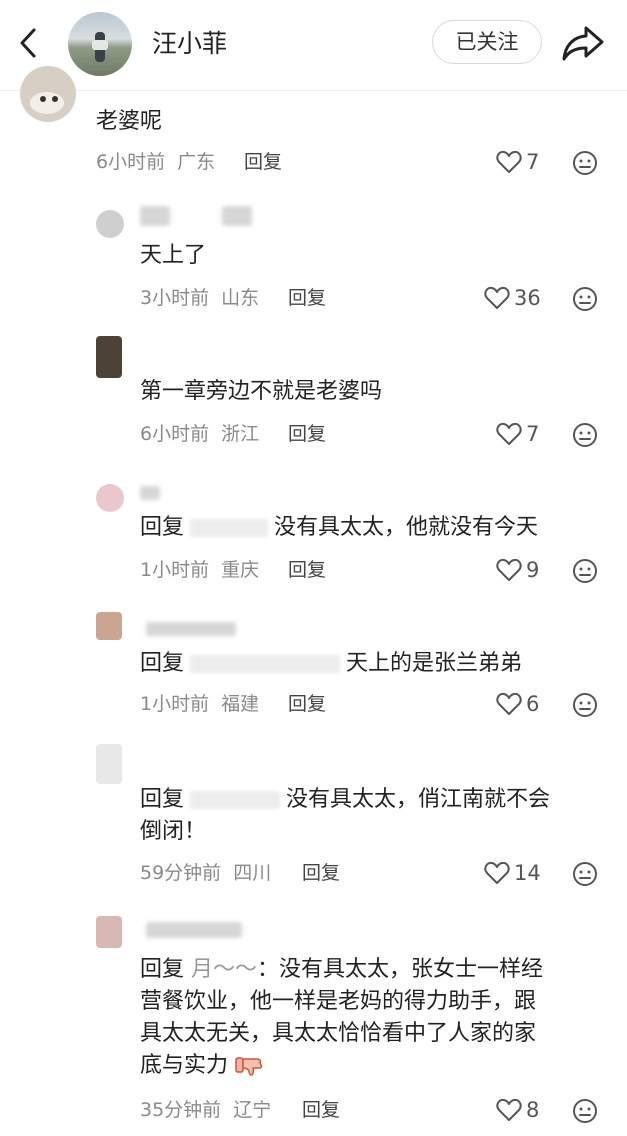 Image resolution: width=627 pixels, height=1136 pixels. I want to click on comment-meta: 6小时前 广东, so click(155, 162).